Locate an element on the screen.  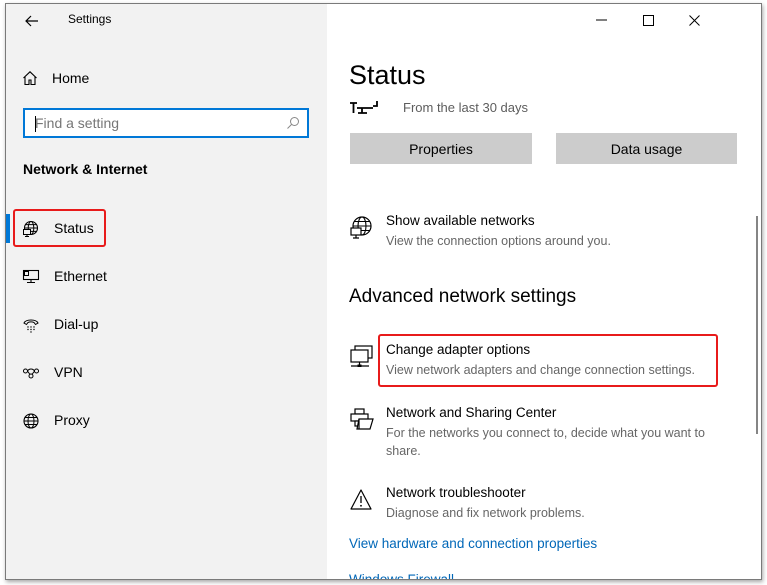
sidebar-item-proxy: Proxy is located at coordinates (166, 421).